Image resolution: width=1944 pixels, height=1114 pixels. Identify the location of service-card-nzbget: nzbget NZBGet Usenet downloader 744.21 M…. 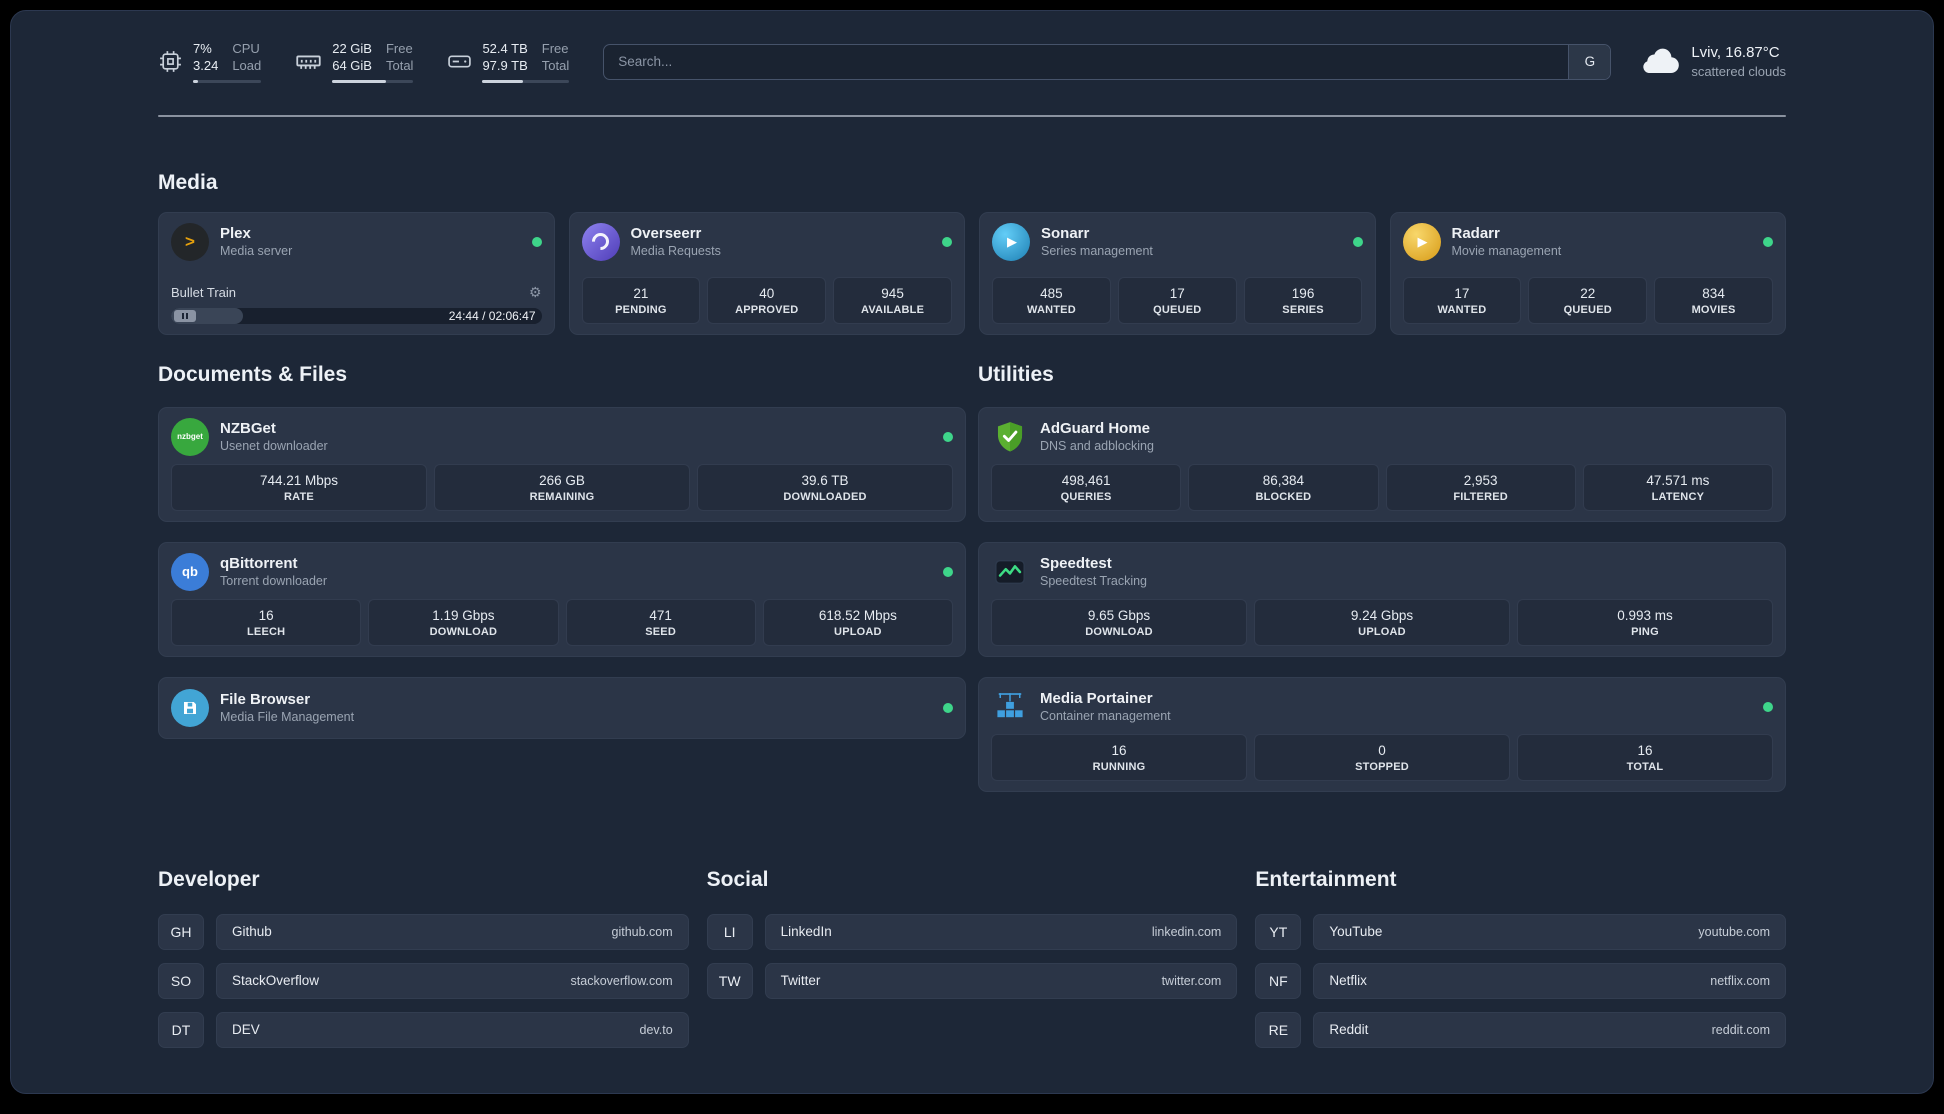
(562, 464).